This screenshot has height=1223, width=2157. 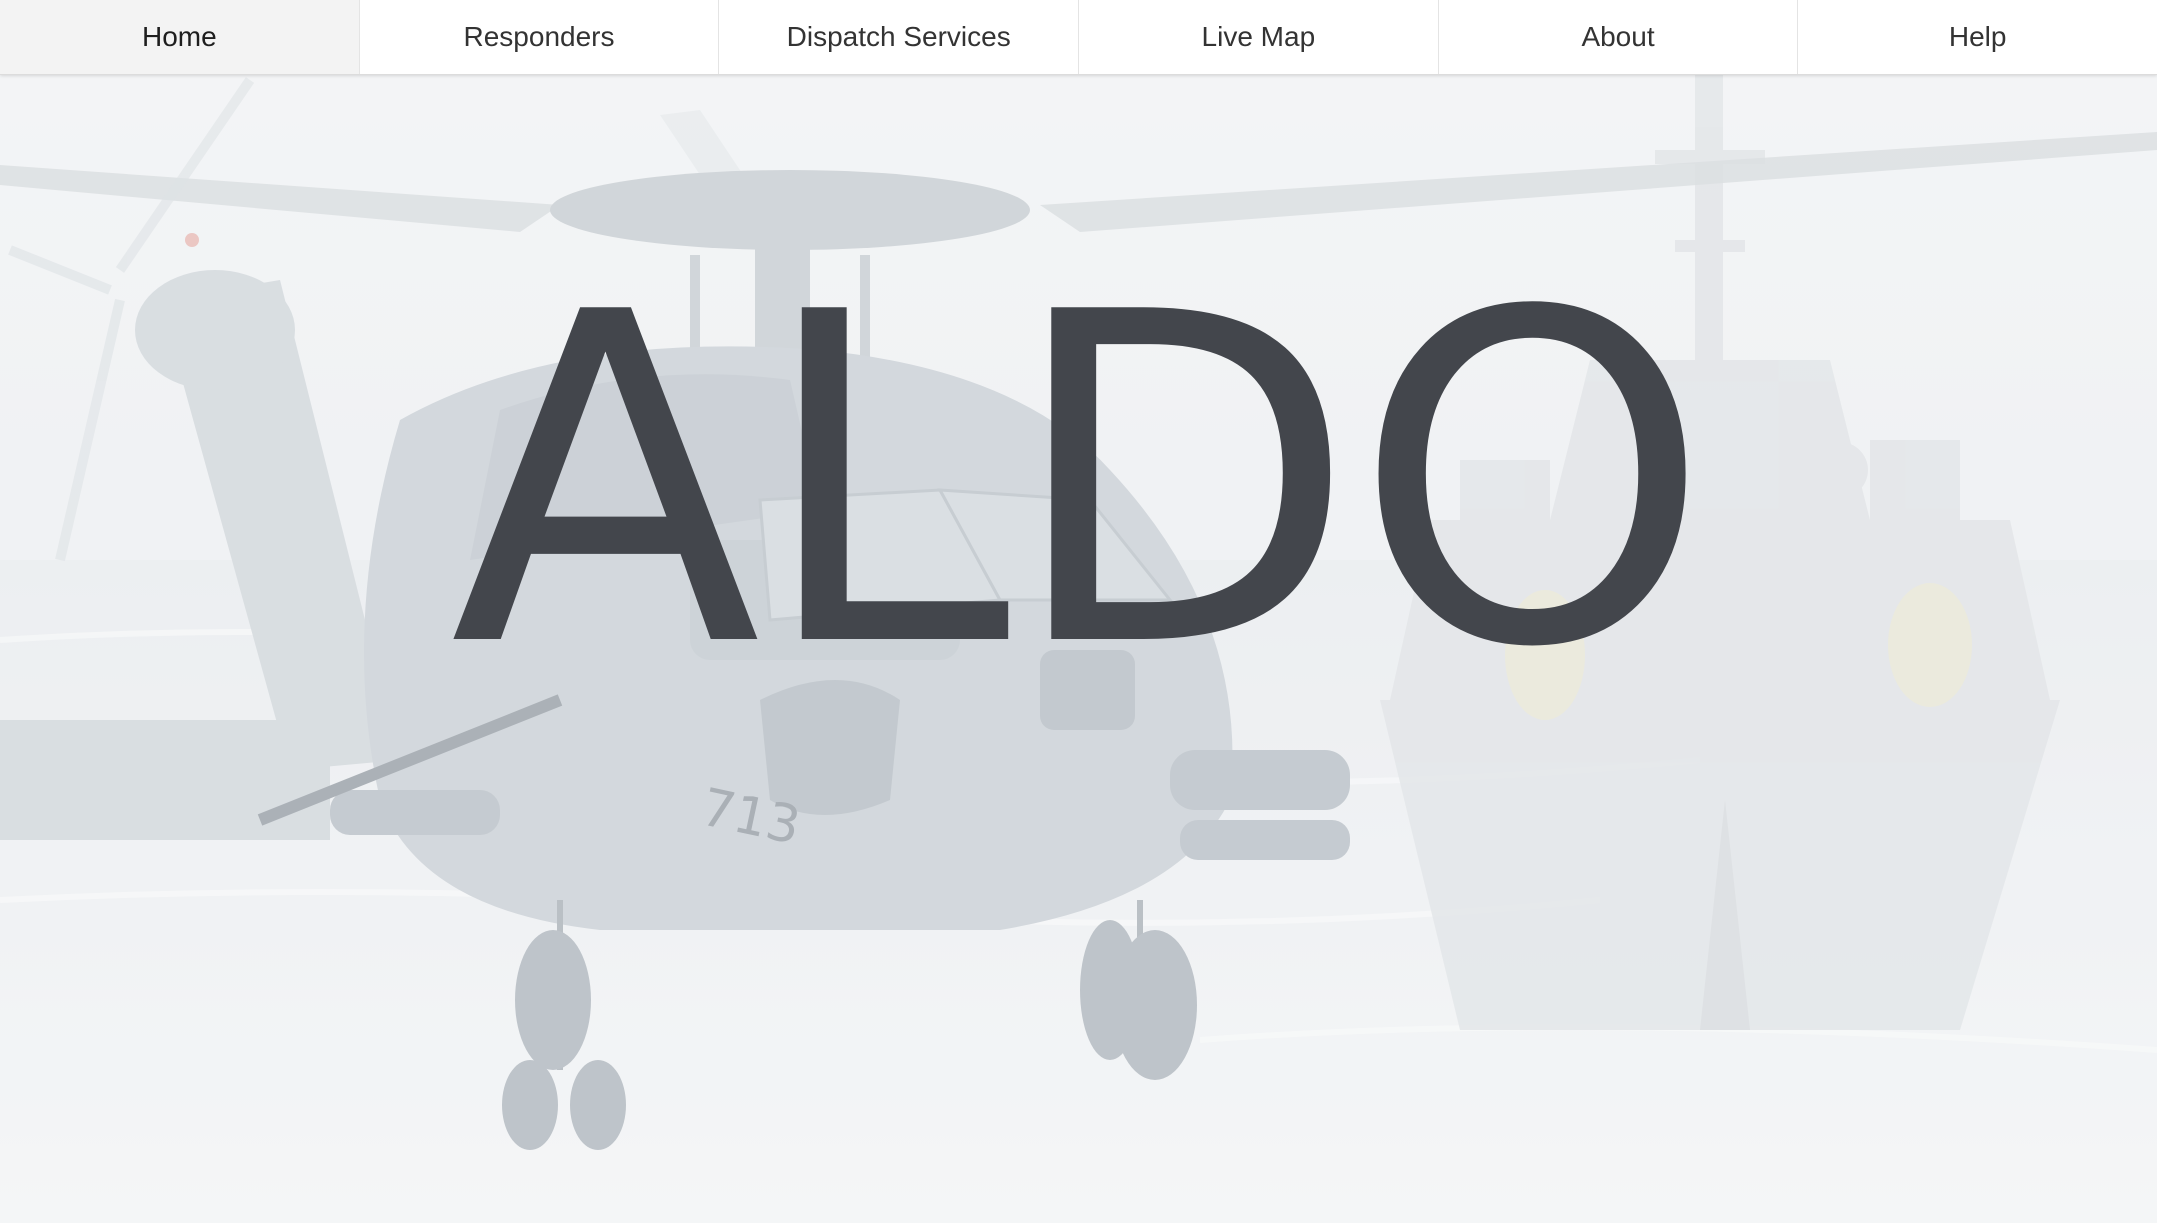 I want to click on nav-item-label: Responders, so click(x=539, y=36).